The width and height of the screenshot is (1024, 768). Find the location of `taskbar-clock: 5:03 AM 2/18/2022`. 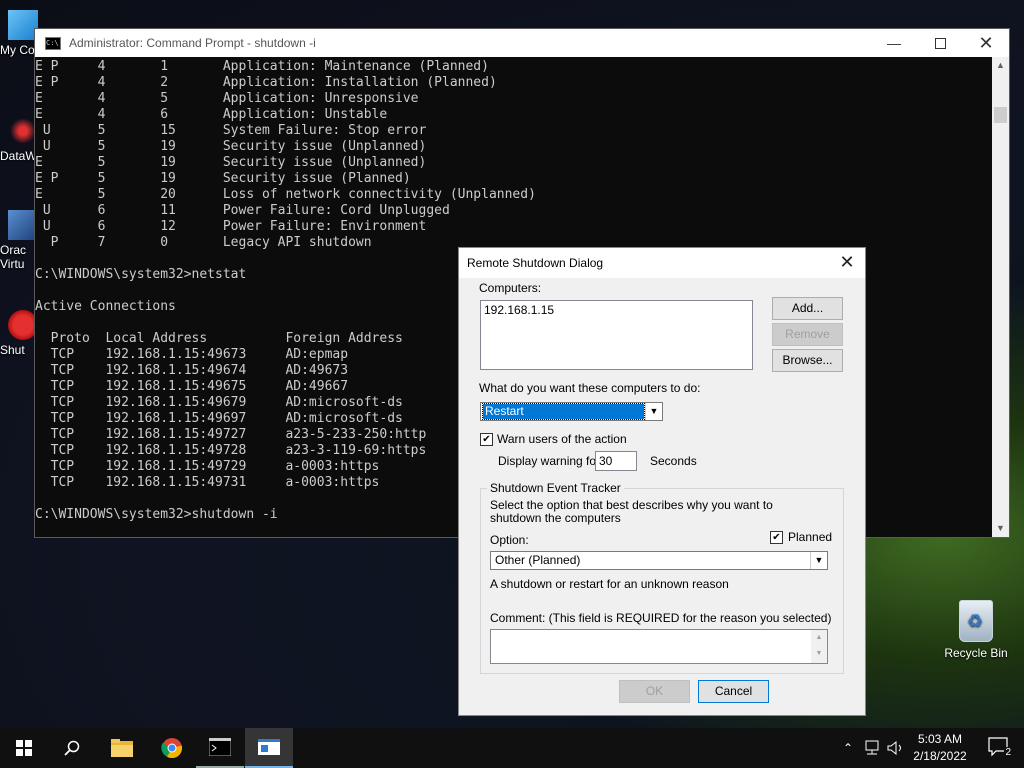

taskbar-clock: 5:03 AM 2/18/2022 is located at coordinates (940, 748).